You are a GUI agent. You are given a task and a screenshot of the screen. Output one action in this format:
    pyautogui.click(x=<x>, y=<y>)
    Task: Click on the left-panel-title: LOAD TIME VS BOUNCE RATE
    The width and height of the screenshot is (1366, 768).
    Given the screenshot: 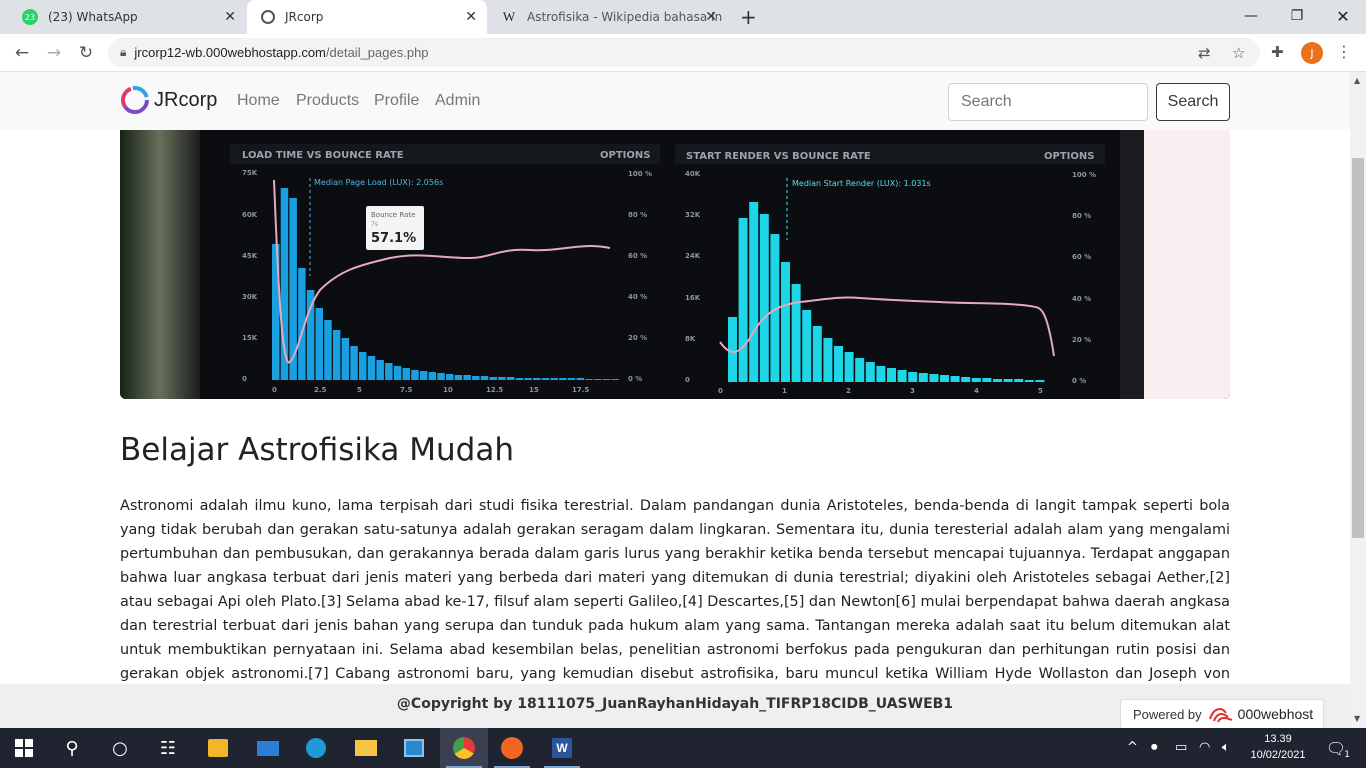 What is the action you would take?
    pyautogui.click(x=323, y=155)
    